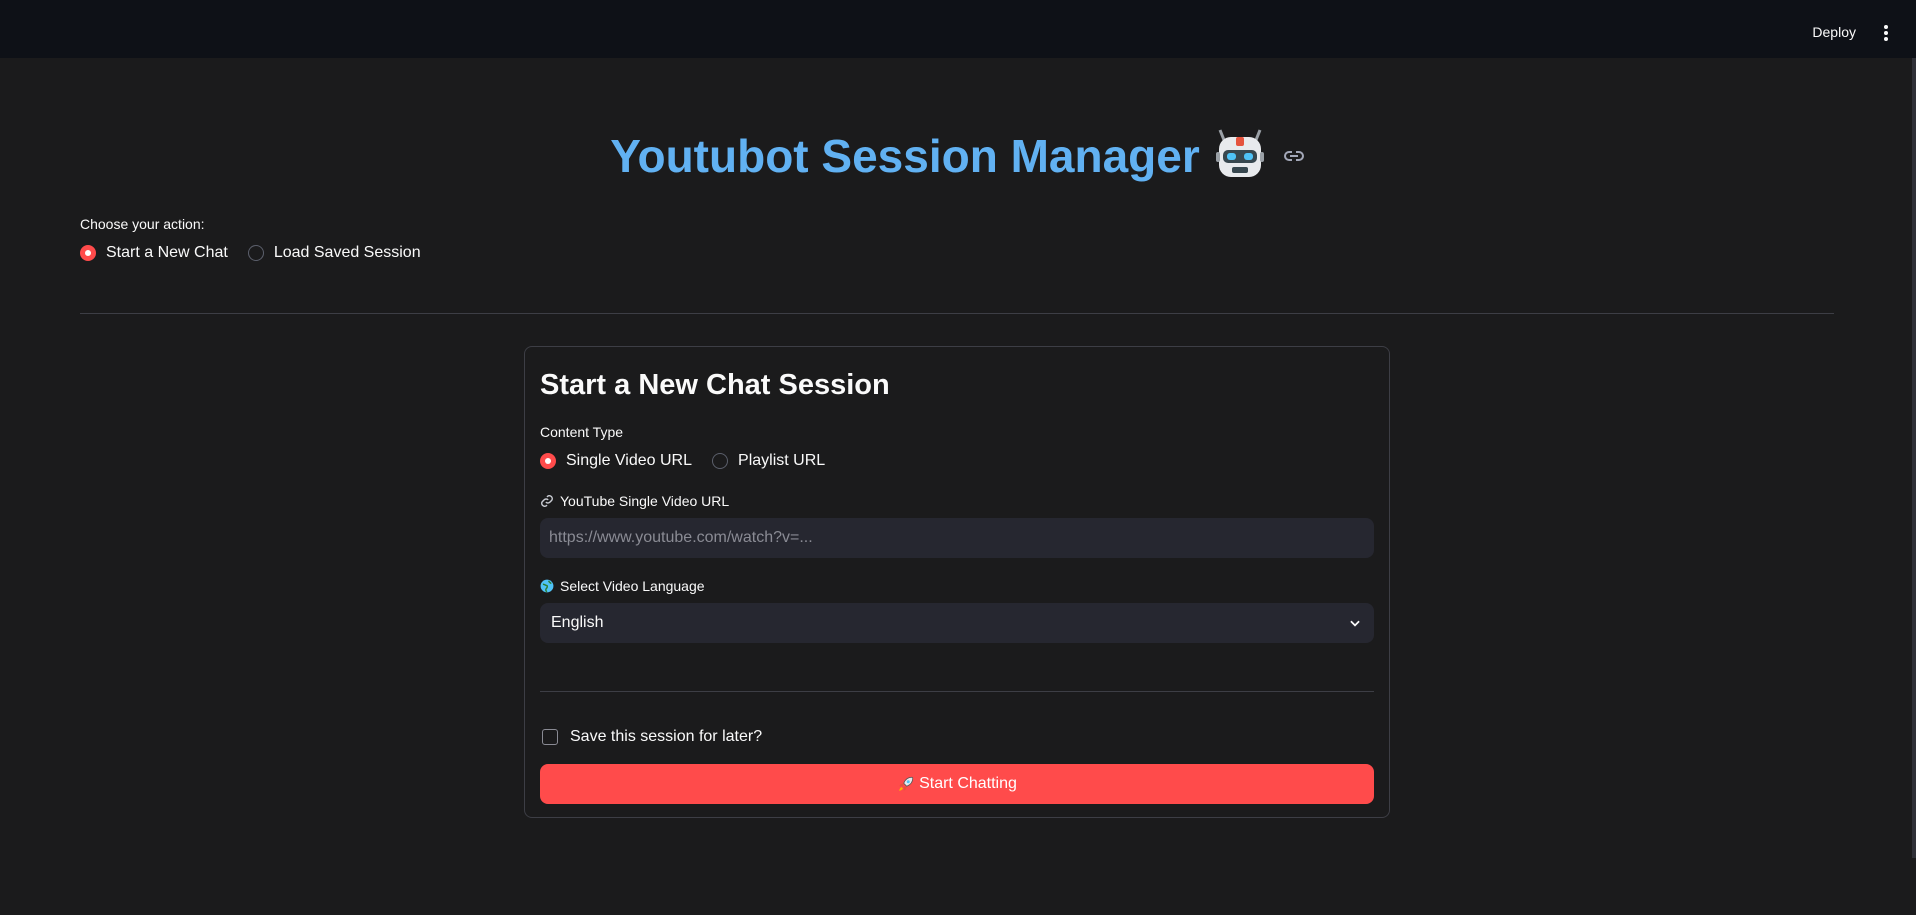 The height and width of the screenshot is (915, 1916). I want to click on deploy-button: Deploy, so click(1834, 32).